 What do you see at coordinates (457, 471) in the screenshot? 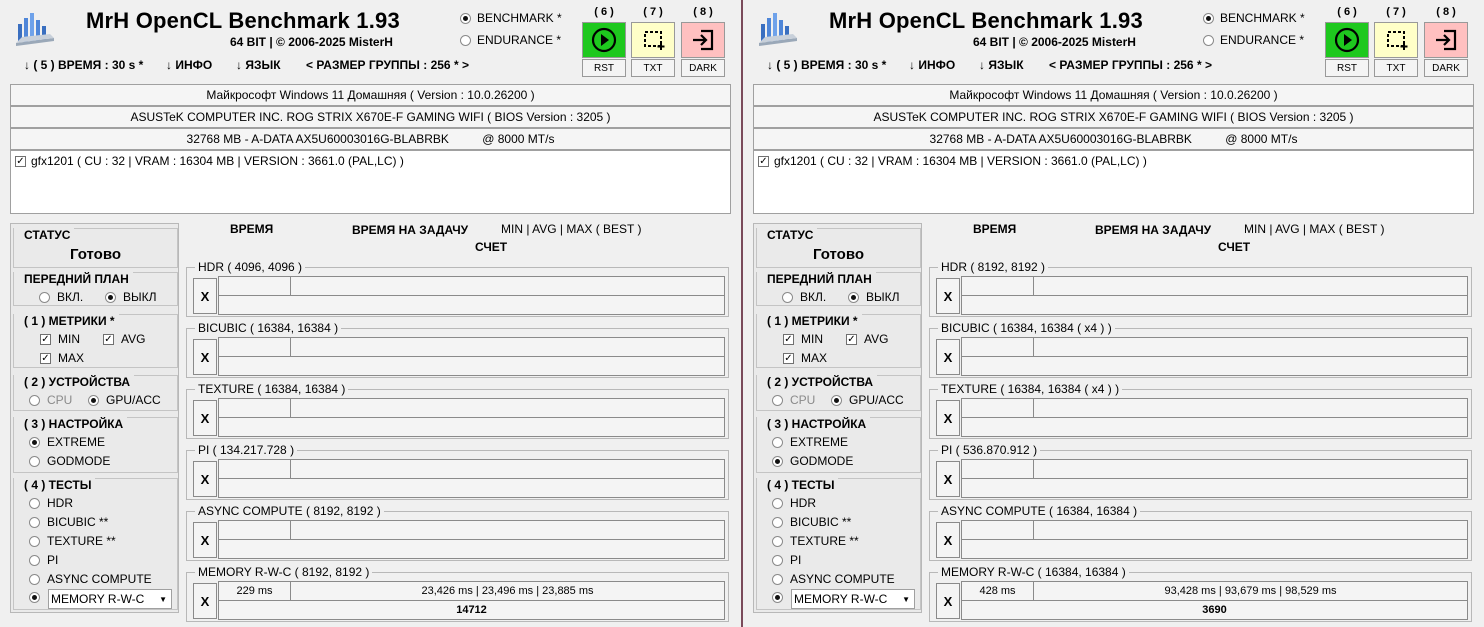
I see `test-result-group: PI ( 134.217.728 ) X` at bounding box center [457, 471].